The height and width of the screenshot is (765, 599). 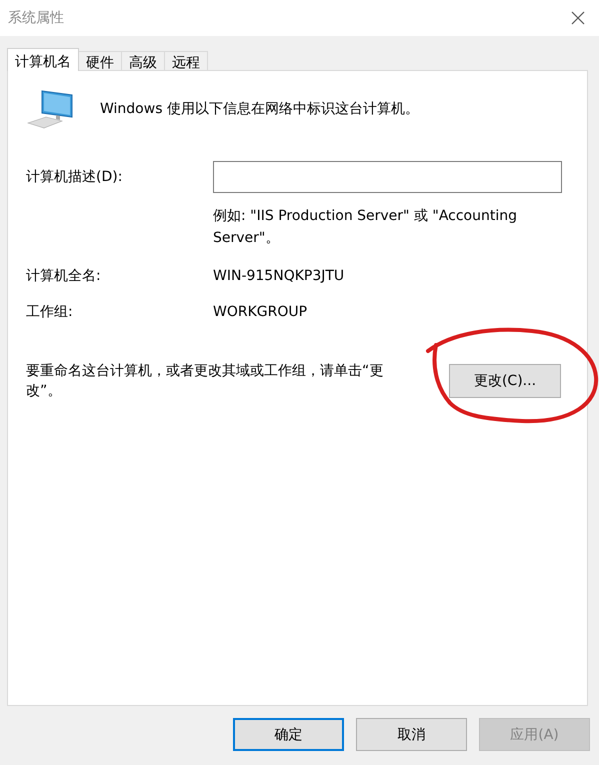 I want to click on intro-text: Windows 使用以下信息在网络中标识这台计算机。, so click(x=259, y=109).